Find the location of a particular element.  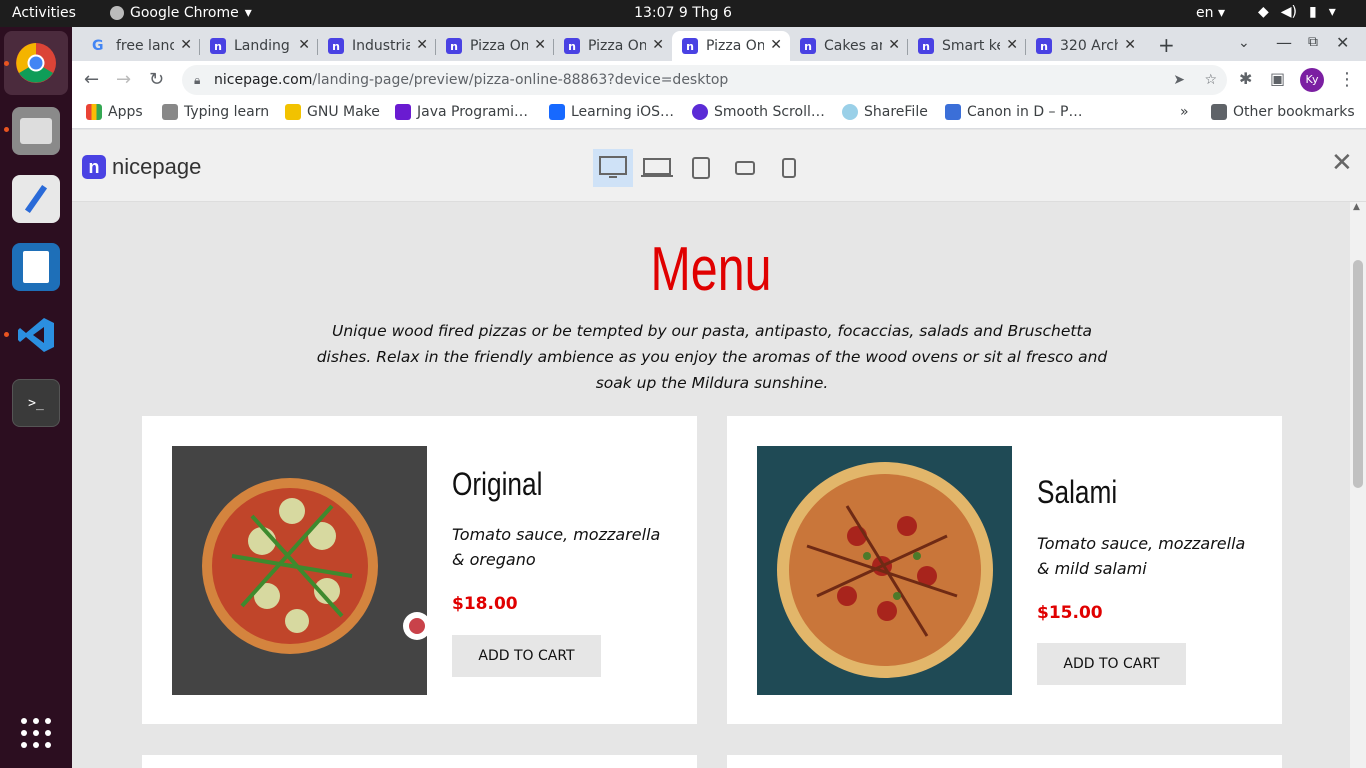

behance-icon is located at coordinates (557, 112).